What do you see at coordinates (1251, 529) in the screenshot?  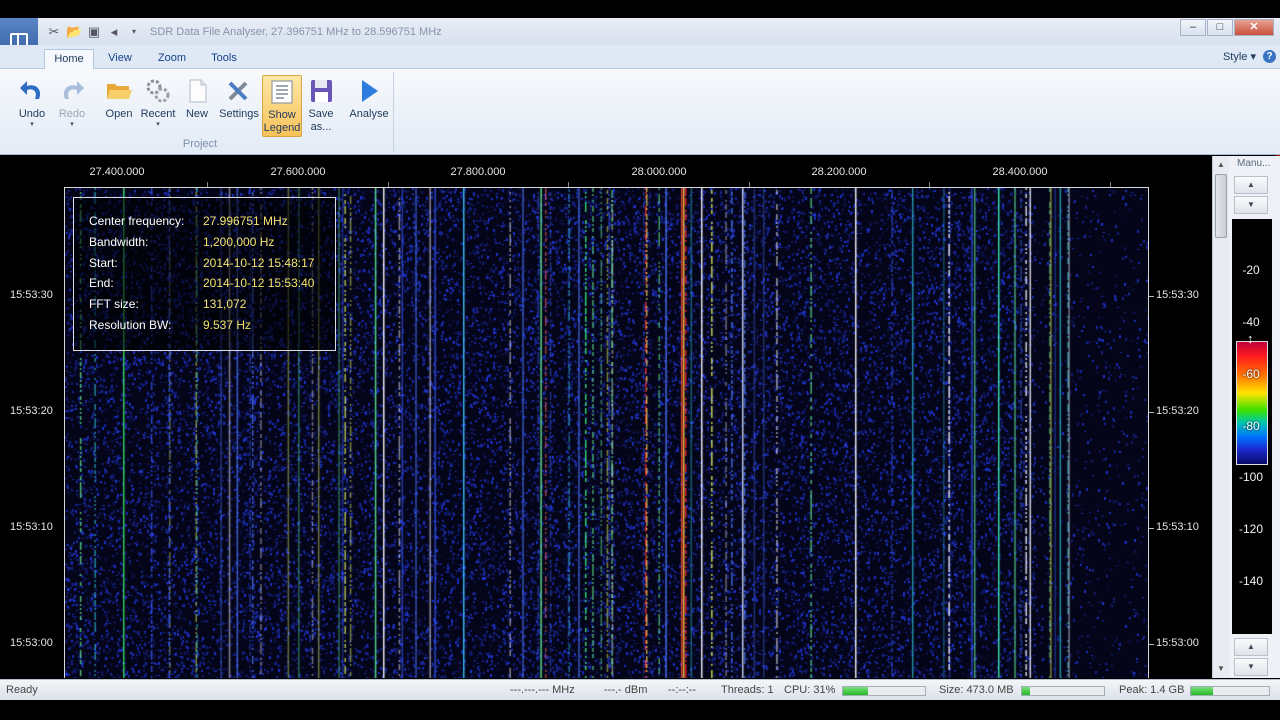 I see `db-label: -120` at bounding box center [1251, 529].